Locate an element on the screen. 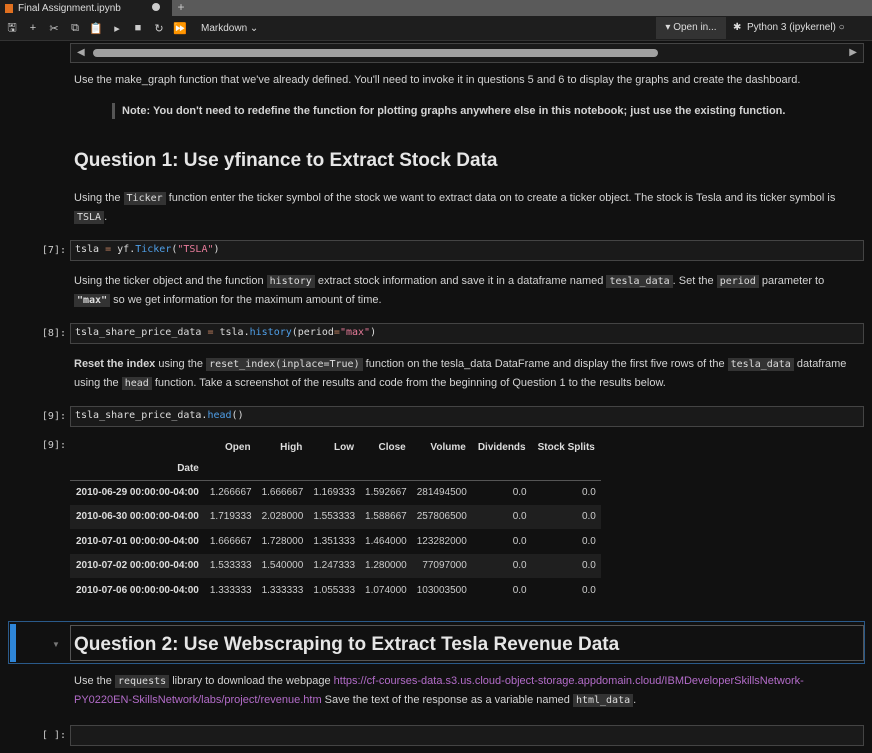 The height and width of the screenshot is (753, 872). bug-icon: ✱ is located at coordinates (737, 27).